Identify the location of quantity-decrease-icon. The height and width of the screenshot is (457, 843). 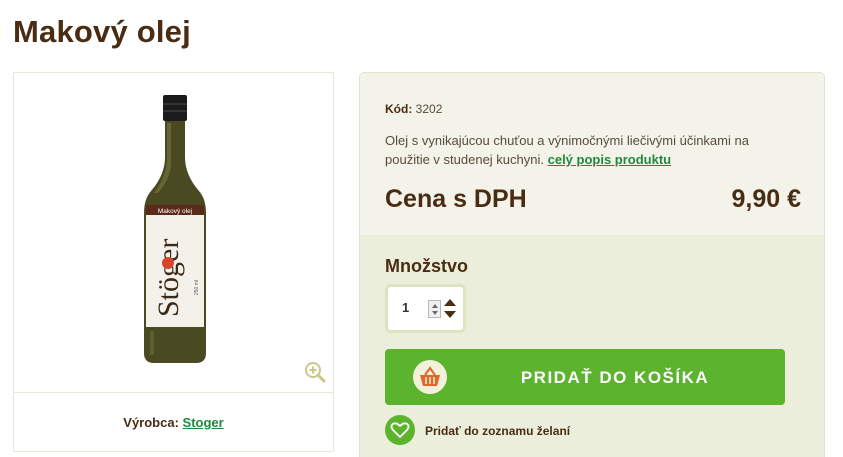
(450, 314).